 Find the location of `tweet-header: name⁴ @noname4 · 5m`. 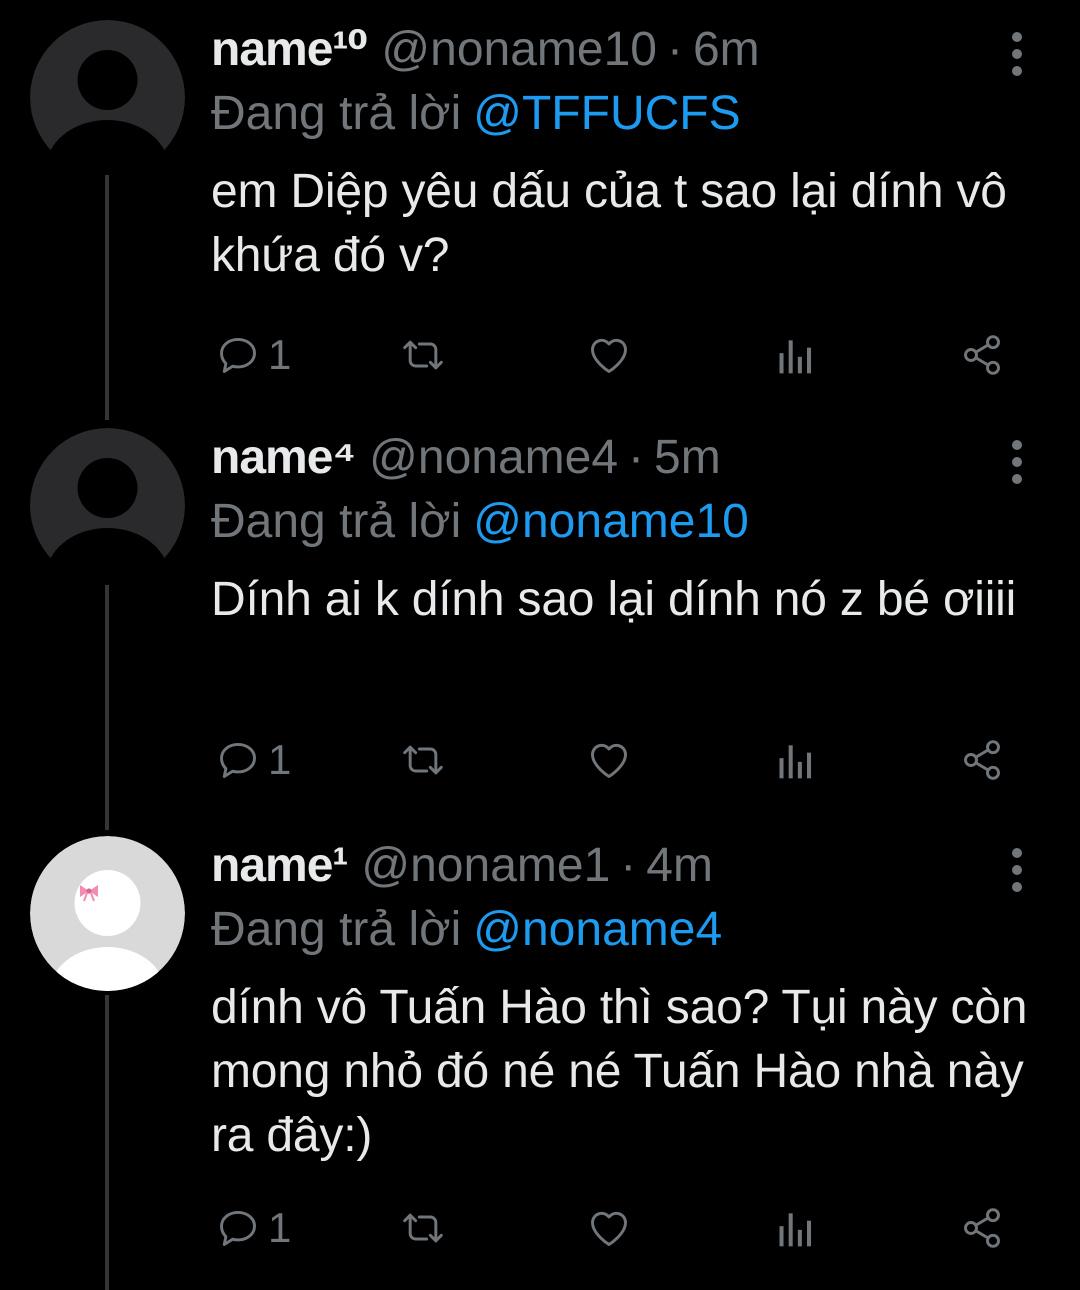

tweet-header: name⁴ @noname4 · 5m is located at coordinates (466, 458).